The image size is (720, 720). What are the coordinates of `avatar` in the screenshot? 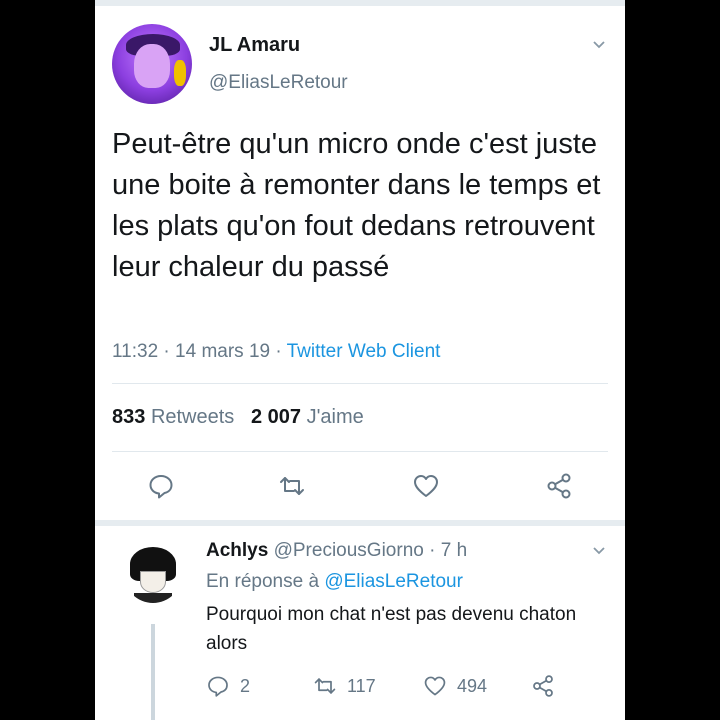 It's located at (152, 64).